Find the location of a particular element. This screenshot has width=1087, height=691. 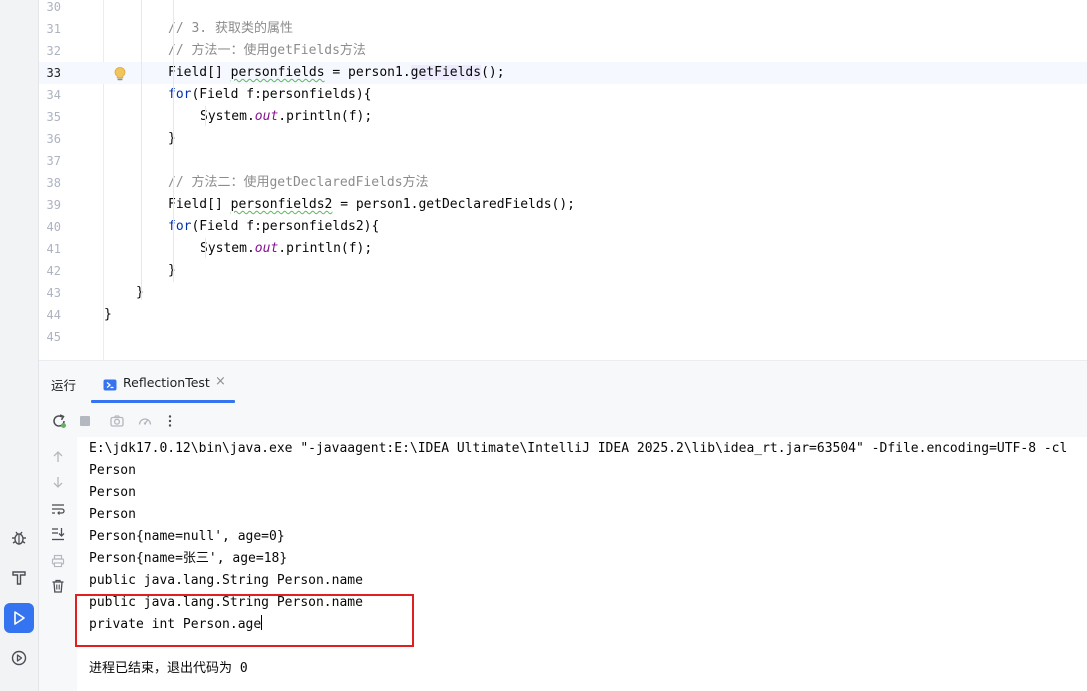

code-token: // 3. 获取类的属性 is located at coordinates (230, 28).